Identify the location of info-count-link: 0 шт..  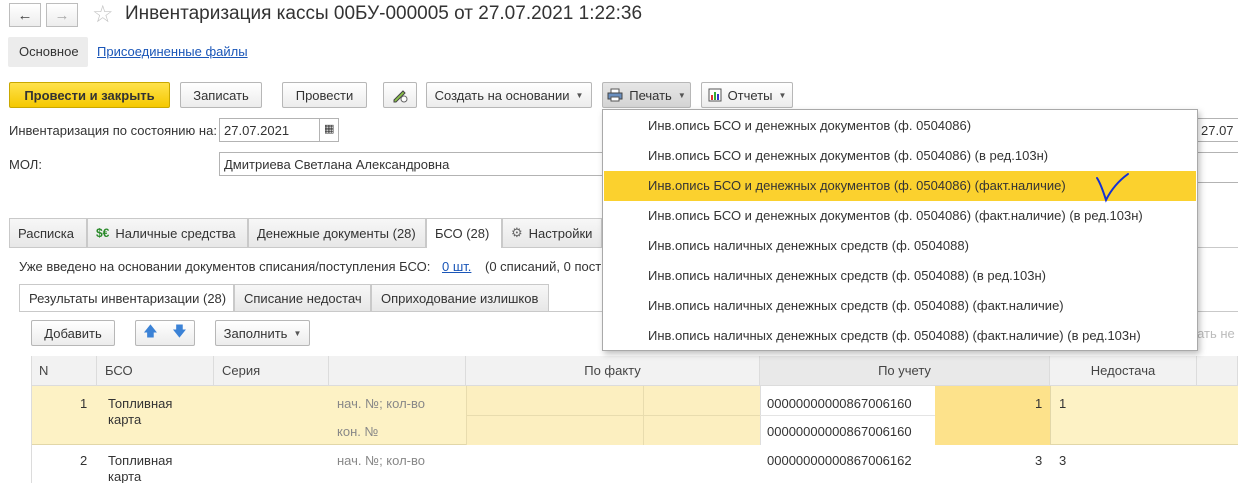
(456, 266).